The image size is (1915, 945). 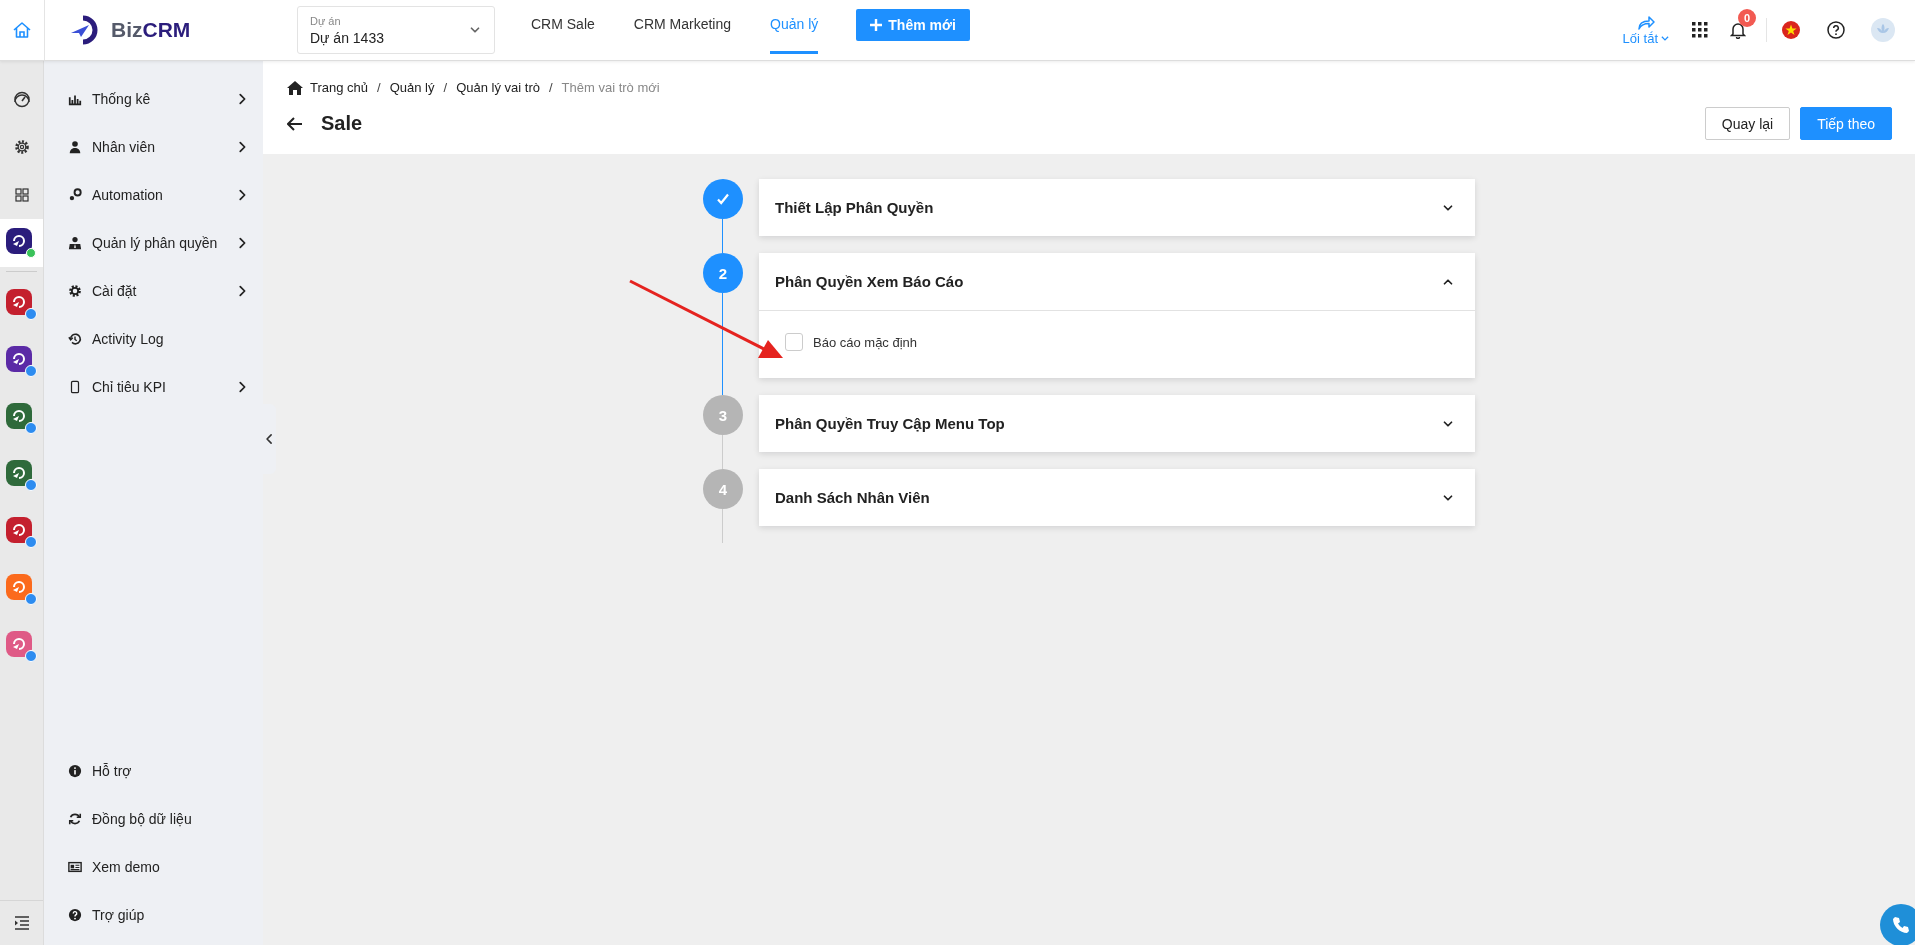 What do you see at coordinates (75, 195) in the screenshot?
I see `gears-icon` at bounding box center [75, 195].